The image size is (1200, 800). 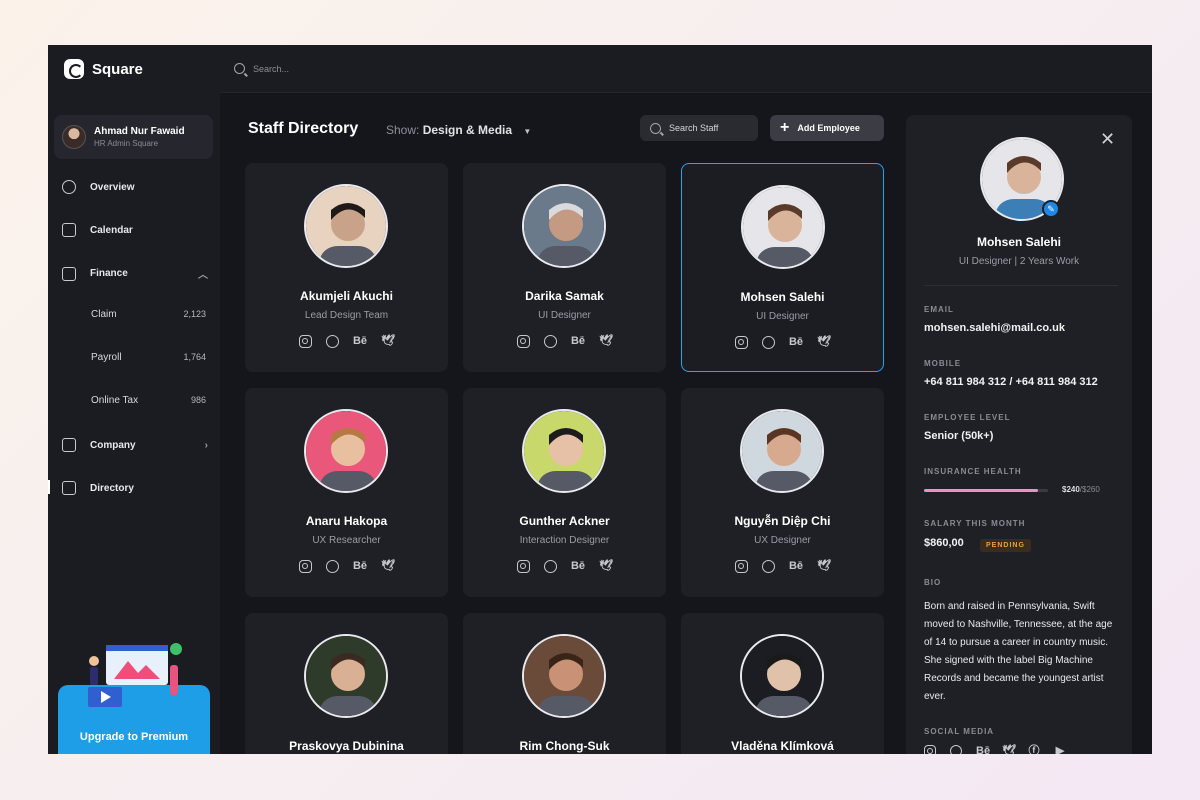 I want to click on staff-card: Mohsen Salehi UI Designer Bē 🕊, so click(x=782, y=267).